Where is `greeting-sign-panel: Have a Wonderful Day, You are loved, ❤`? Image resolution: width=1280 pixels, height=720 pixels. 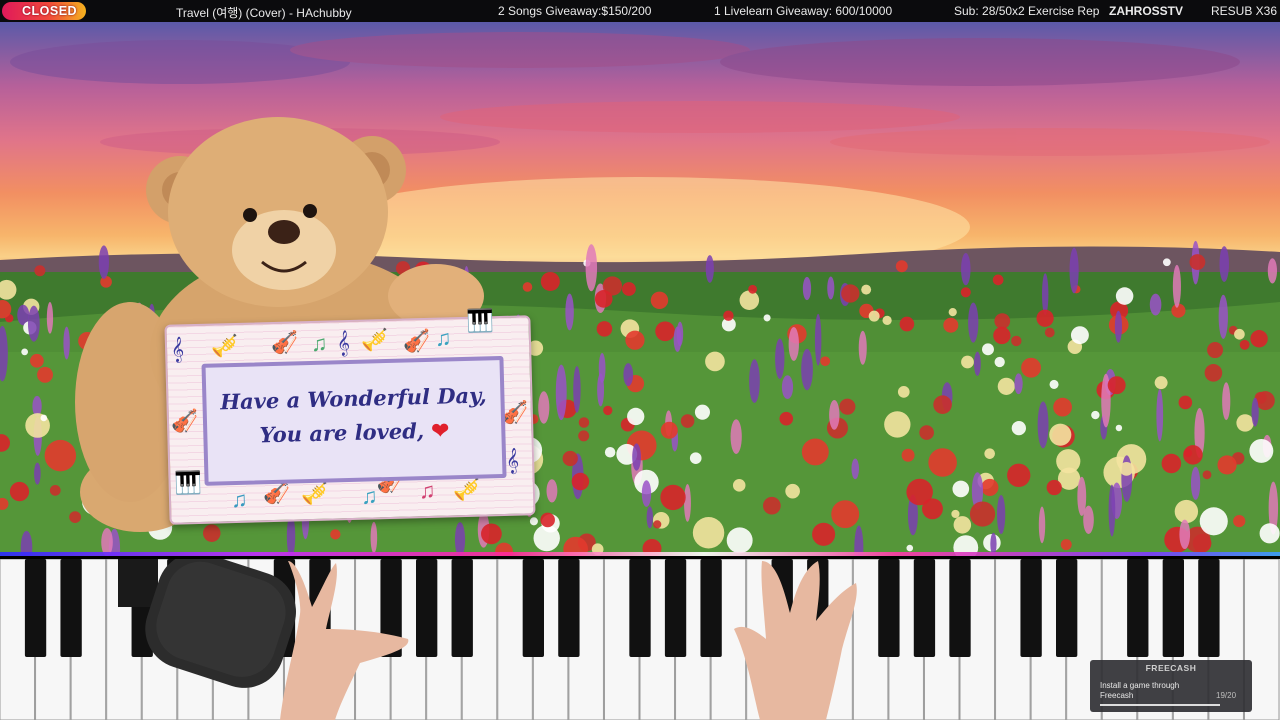
greeting-sign-panel: Have a Wonderful Day, You are loved, ❤ is located at coordinates (354, 420).